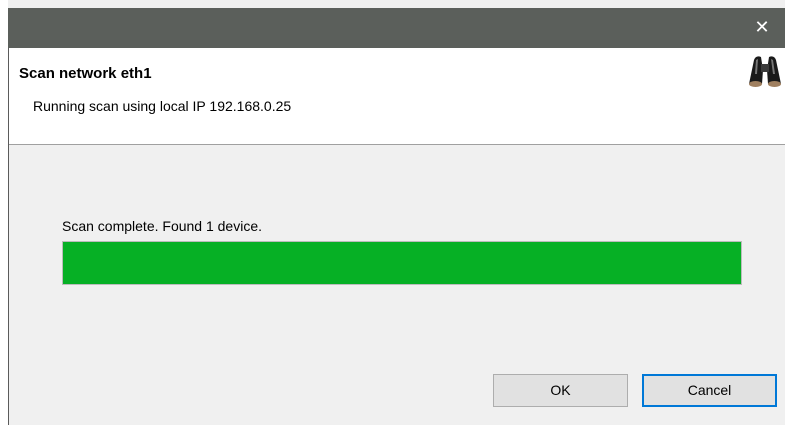 Image resolution: width=785 pixels, height=425 pixels. What do you see at coordinates (396, 28) in the screenshot?
I see `title-bar: ✕` at bounding box center [396, 28].